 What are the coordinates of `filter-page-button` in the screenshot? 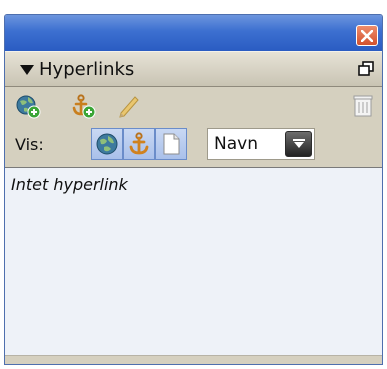 It's located at (171, 144).